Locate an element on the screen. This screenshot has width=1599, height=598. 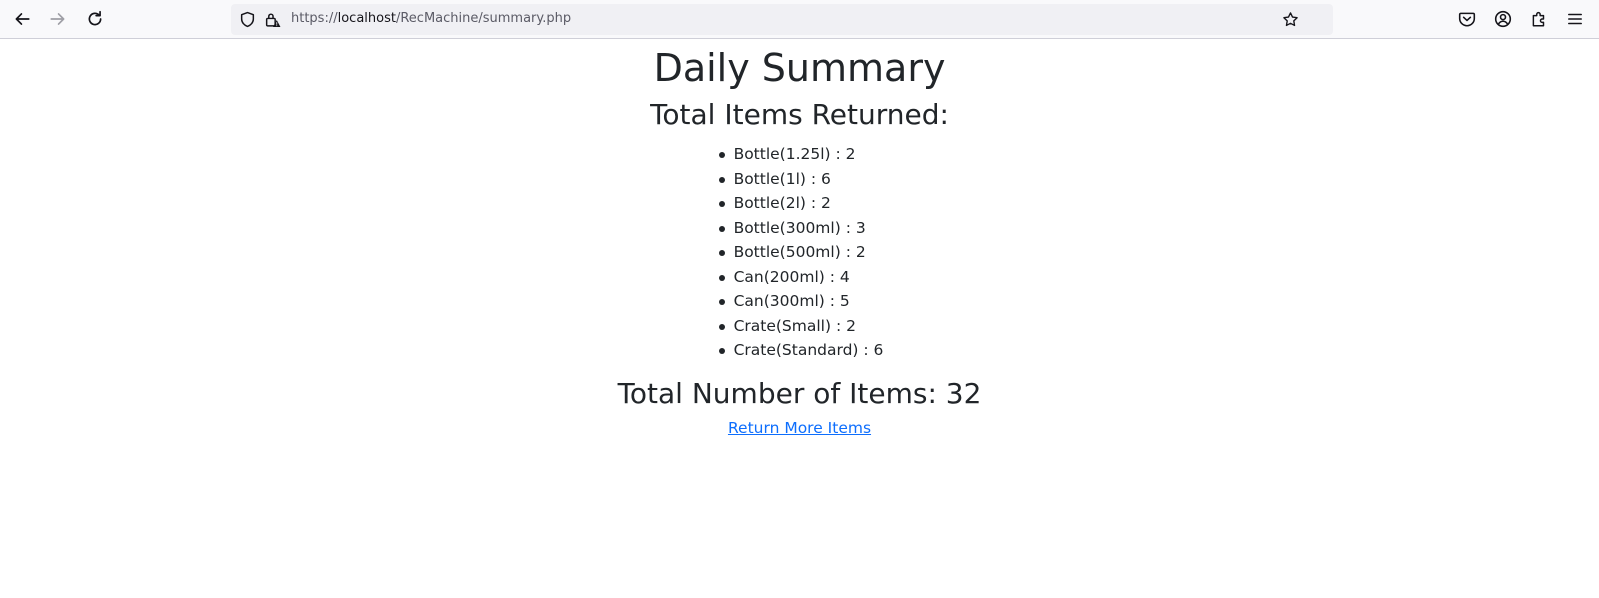
list-item: Bottle(2l) : 2 is located at coordinates (800, 203).